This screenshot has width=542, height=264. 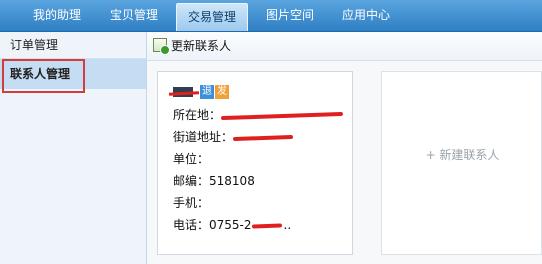 I want to click on tab-trade-management: 交易管理, so click(x=212, y=17).